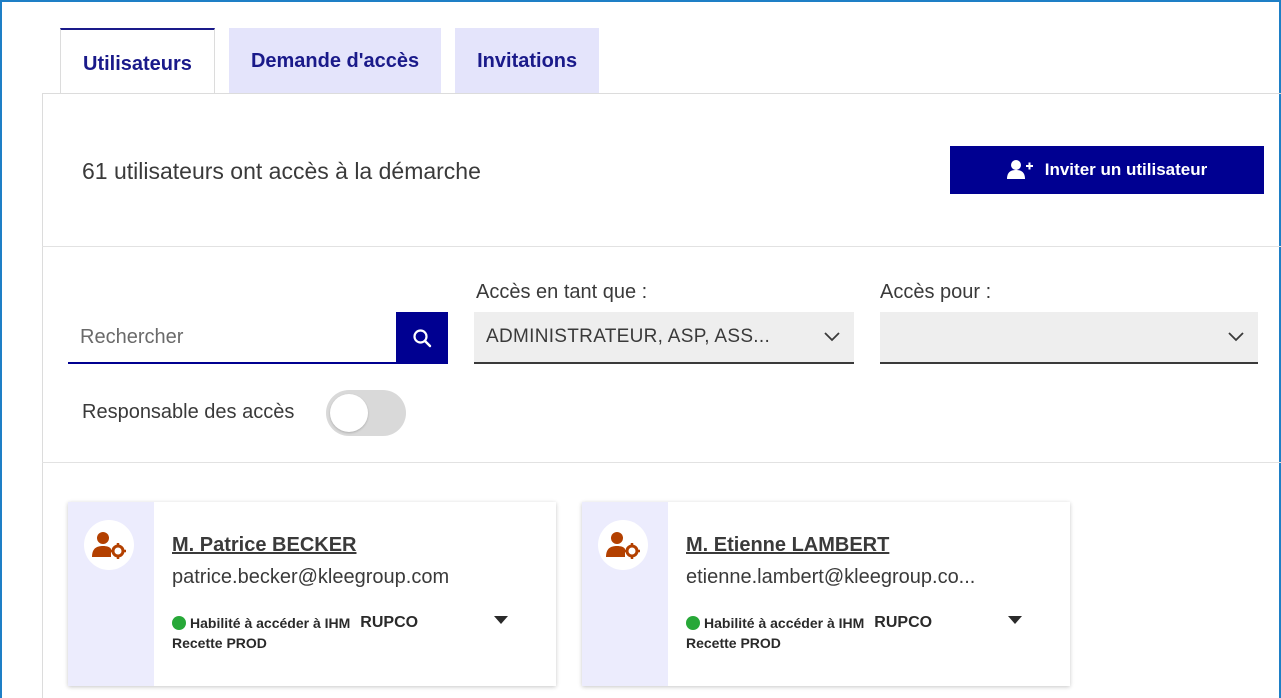 The width and height of the screenshot is (1281, 698). I want to click on search-bar, so click(258, 338).